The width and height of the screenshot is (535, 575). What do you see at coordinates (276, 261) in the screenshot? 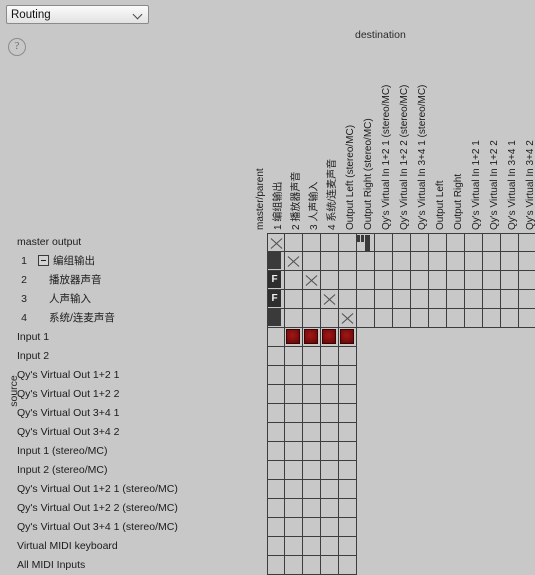
I see `matrix-cell-block-icon` at bounding box center [276, 261].